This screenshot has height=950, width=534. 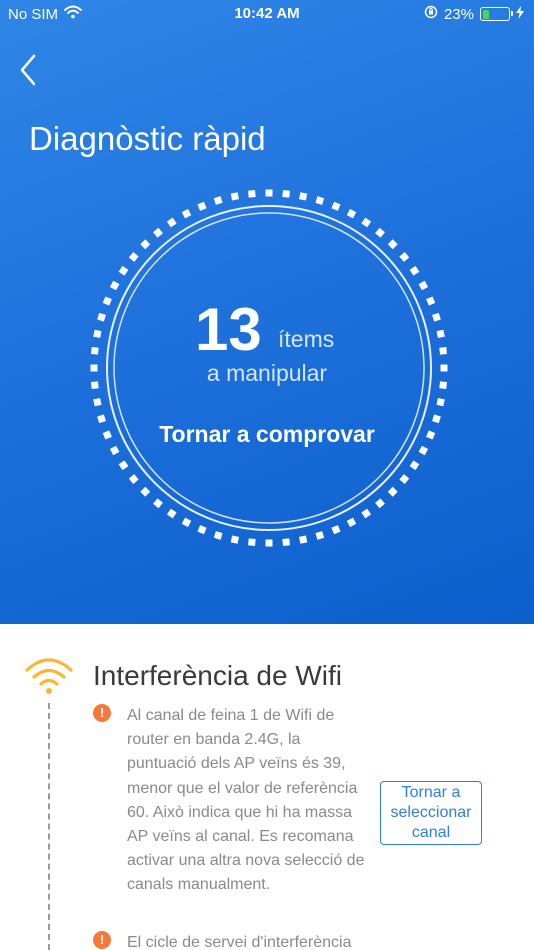 I want to click on section-title: Interferència de Wifi, so click(x=217, y=675).